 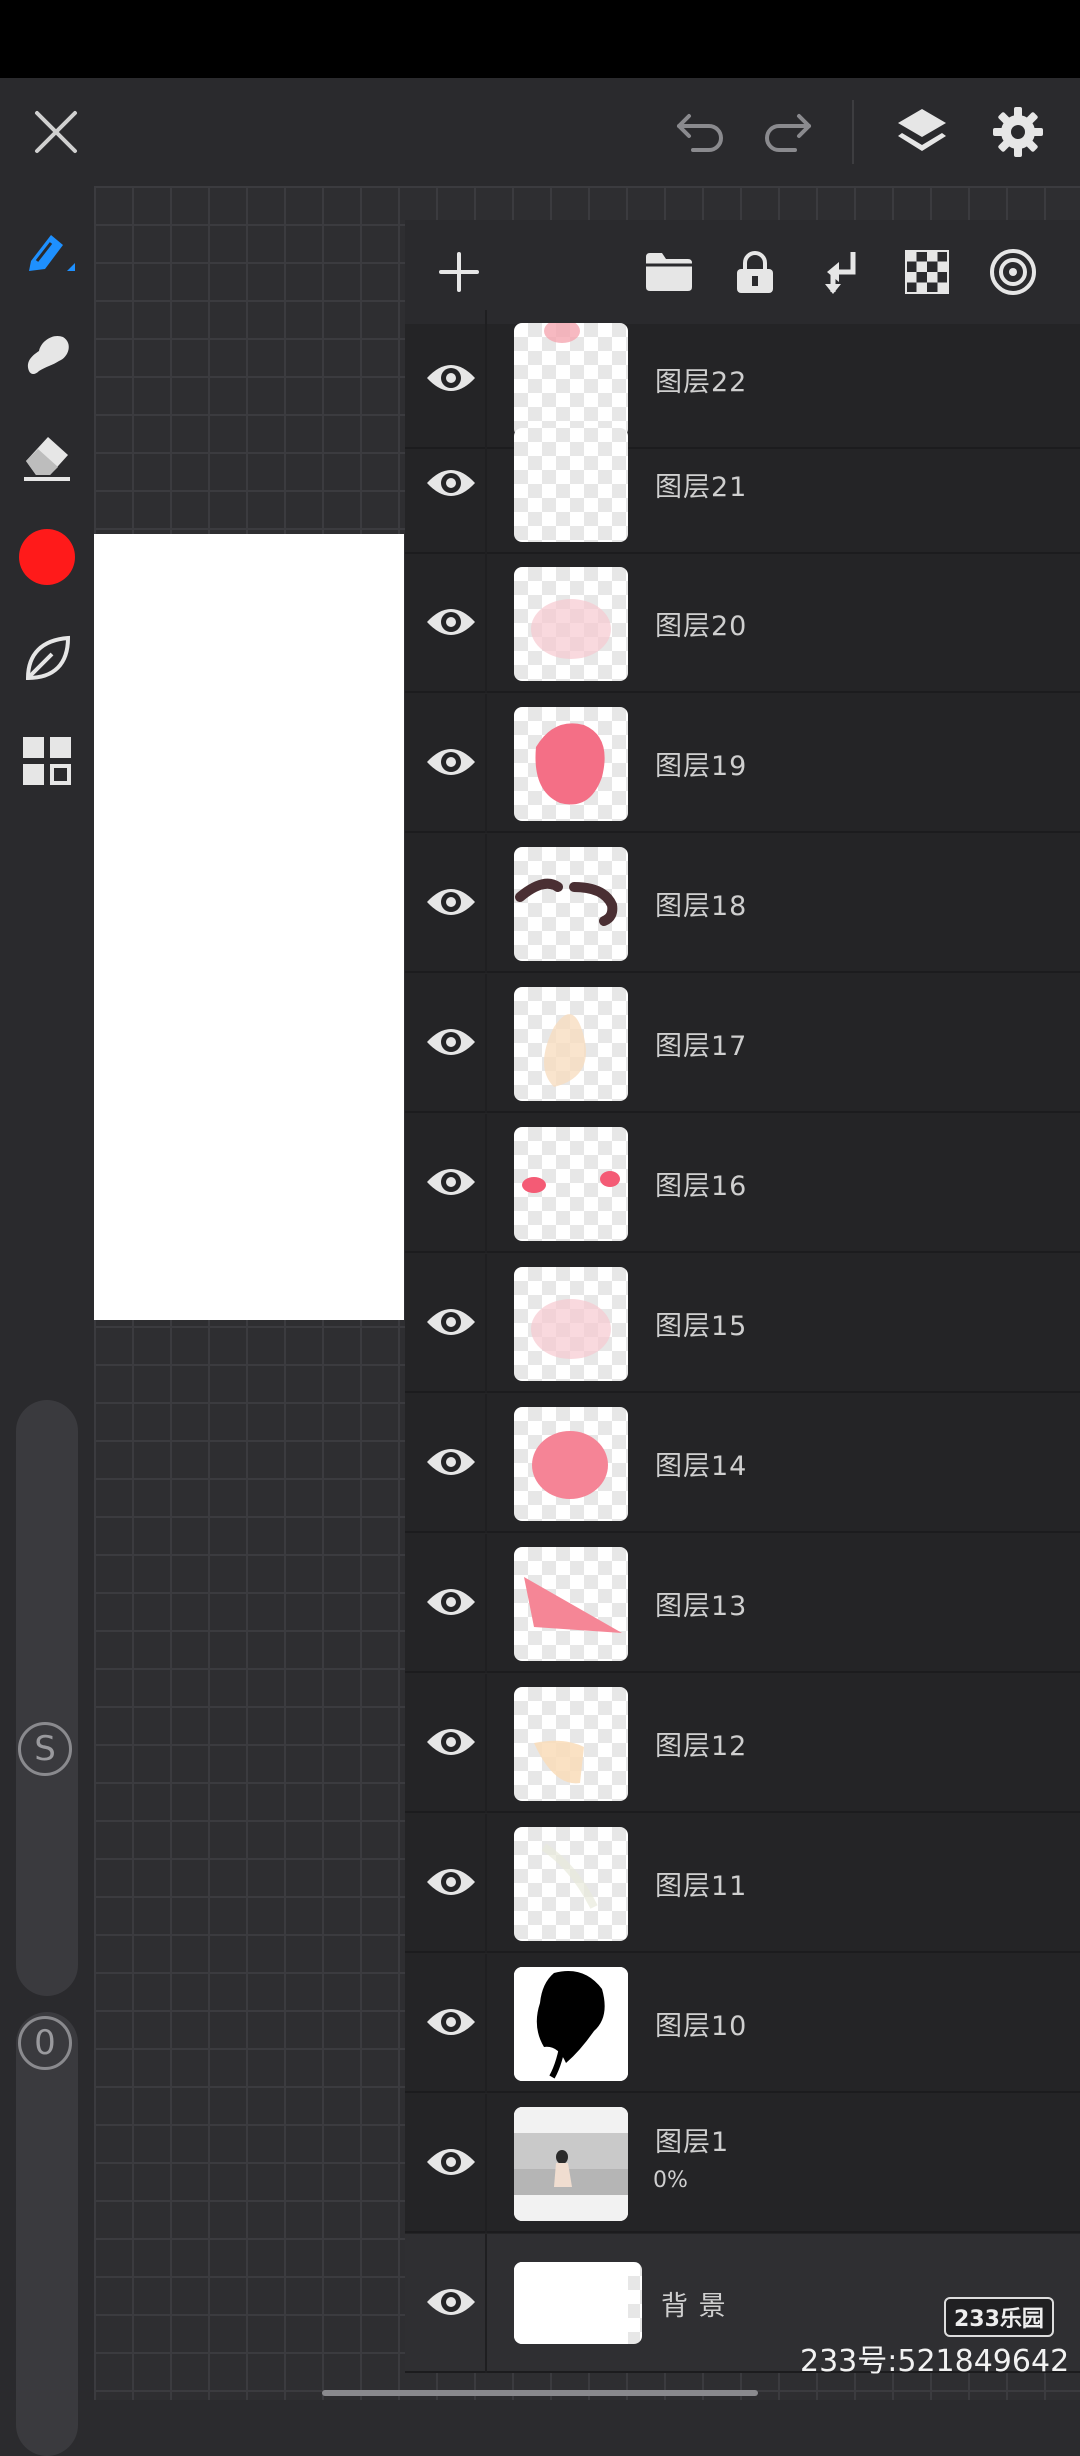 What do you see at coordinates (1018, 132) in the screenshot?
I see `gear-icon` at bounding box center [1018, 132].